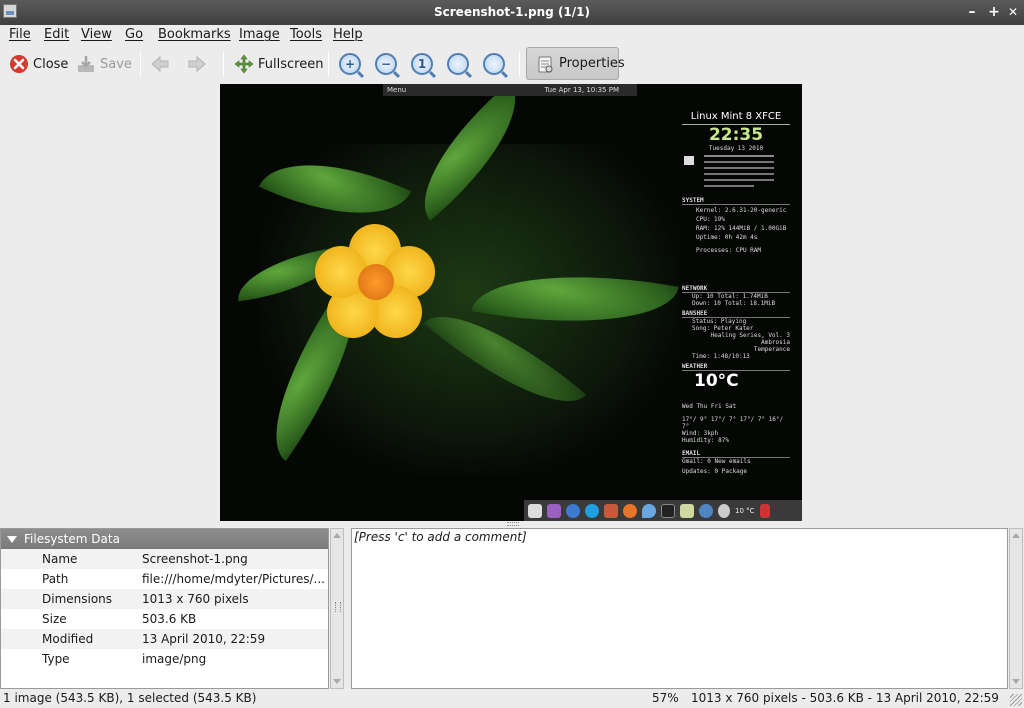 The height and width of the screenshot is (708, 1024). I want to click on menu-view: View, so click(96, 34).